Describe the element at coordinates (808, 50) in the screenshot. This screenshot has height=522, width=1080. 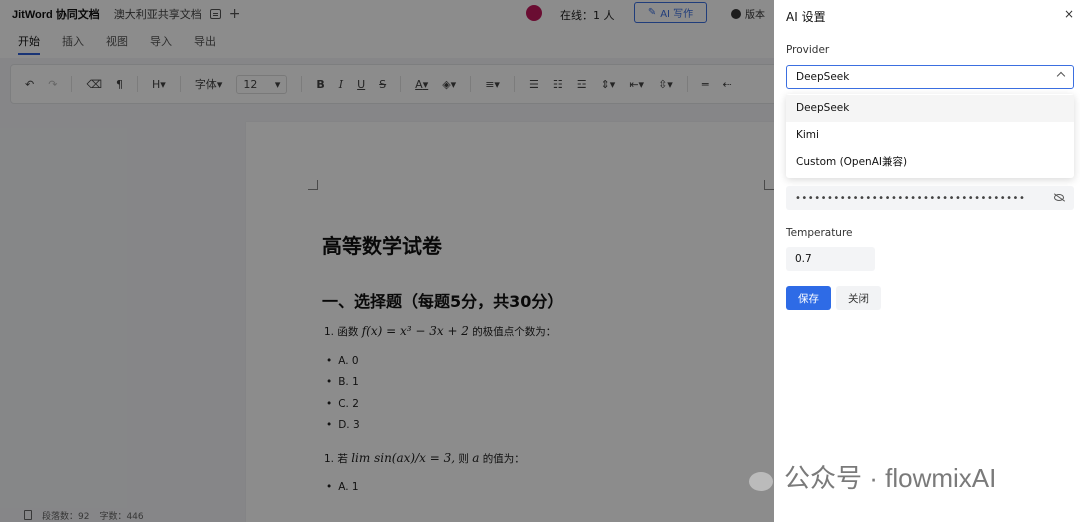
I see `provider-label: Provider` at that location.